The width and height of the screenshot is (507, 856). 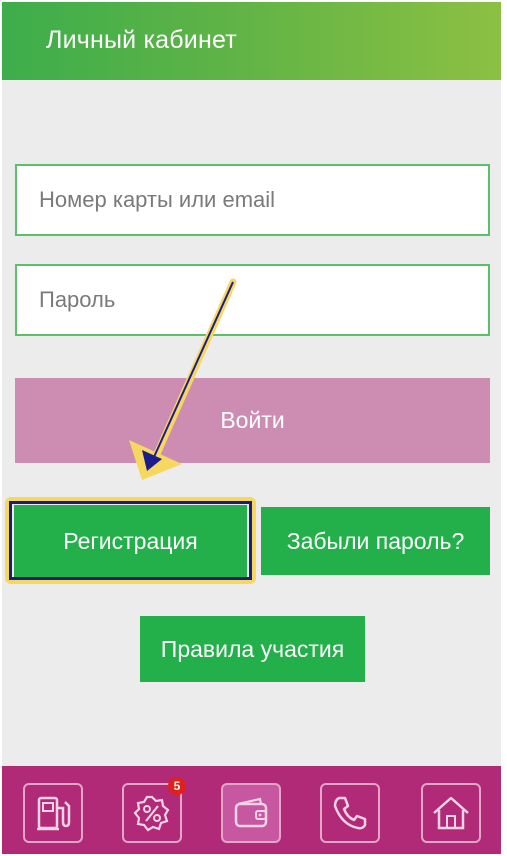 I want to click on home-icon, so click(x=451, y=813).